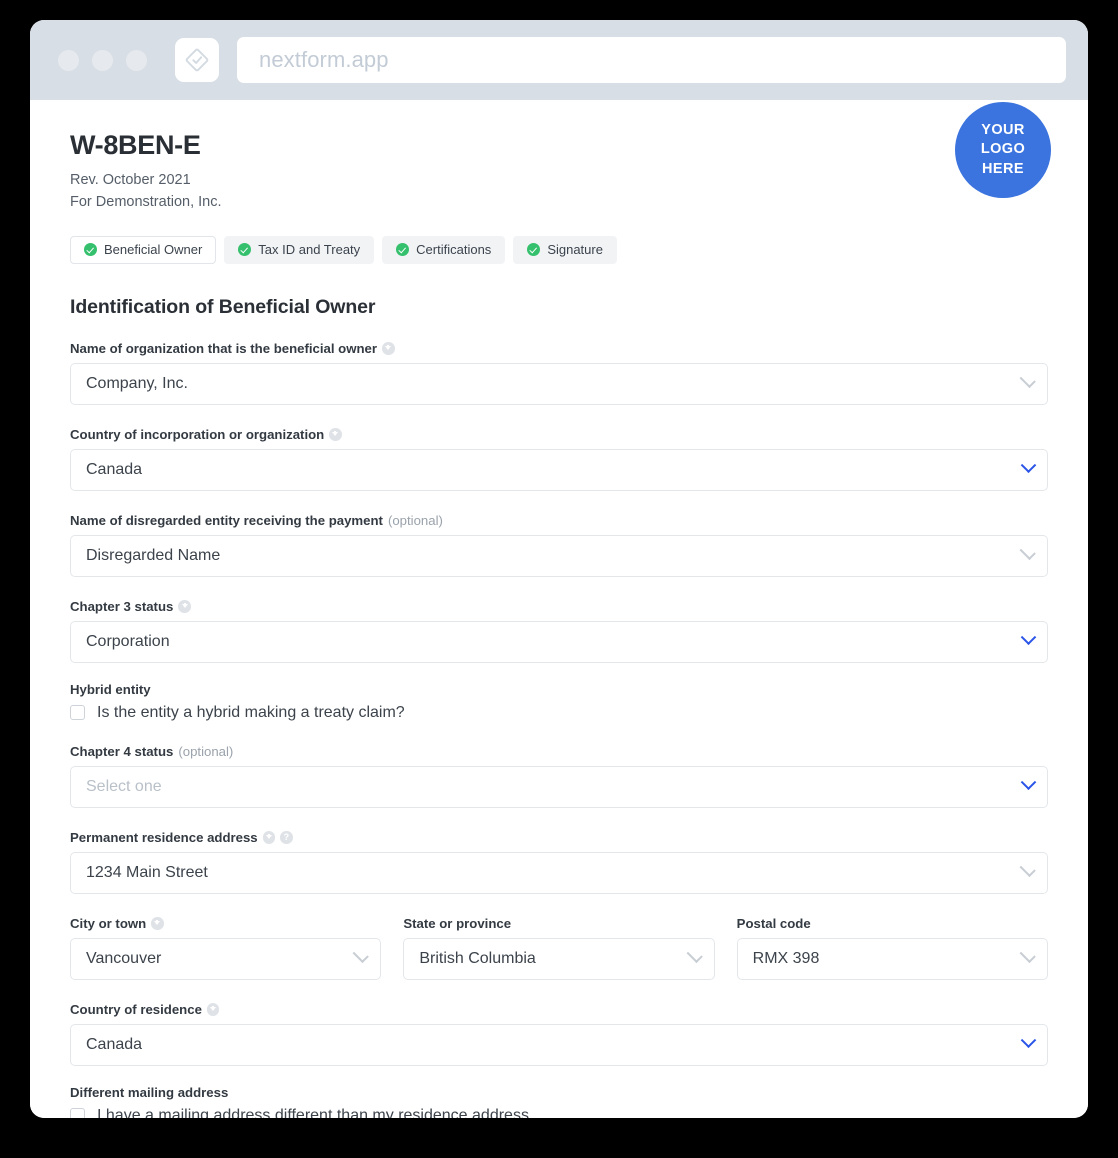 The height and width of the screenshot is (1158, 1118). I want to click on logo-line-3: HERE, so click(1003, 168).